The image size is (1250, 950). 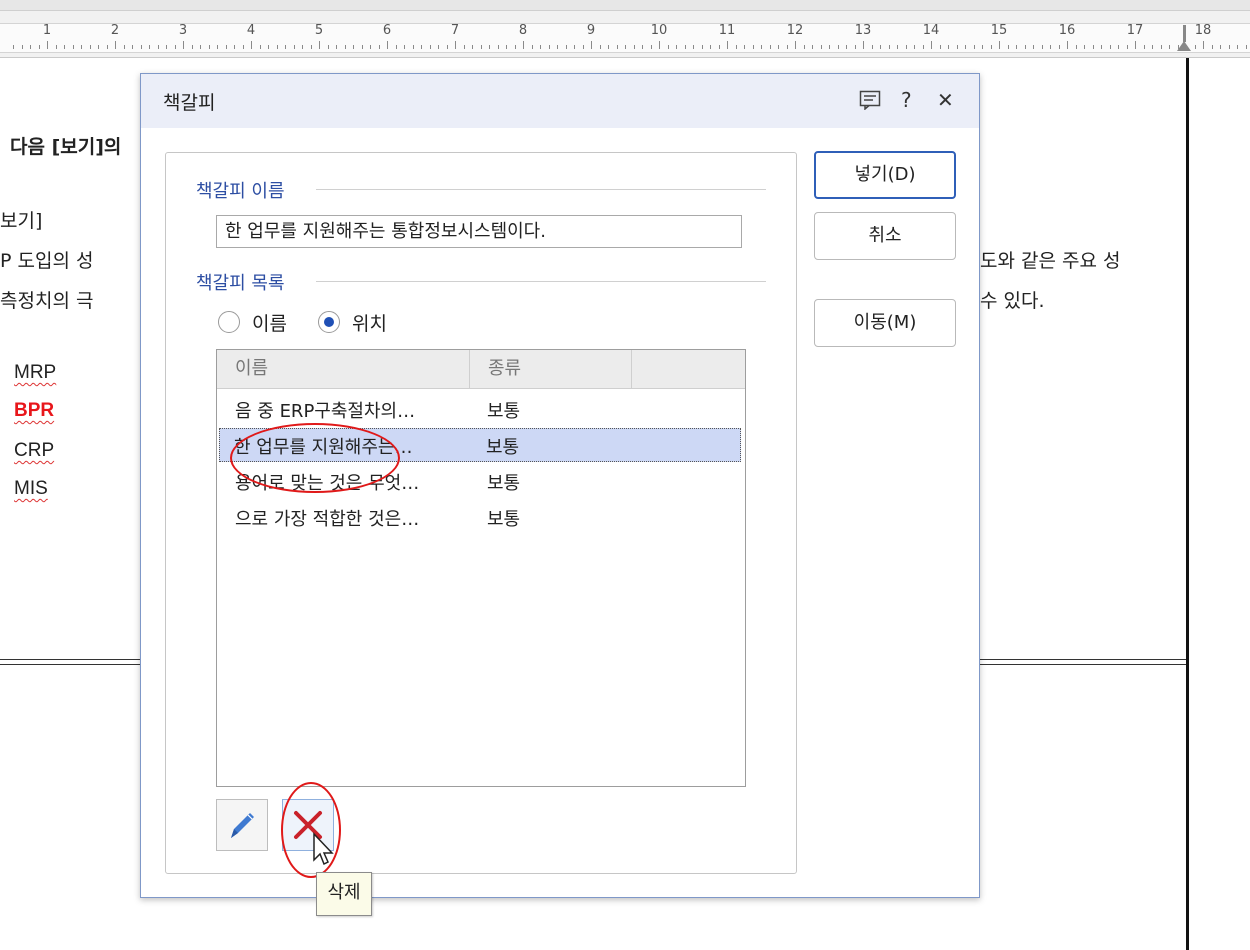 What do you see at coordinates (625, 5) in the screenshot?
I see `window-top-strip` at bounding box center [625, 5].